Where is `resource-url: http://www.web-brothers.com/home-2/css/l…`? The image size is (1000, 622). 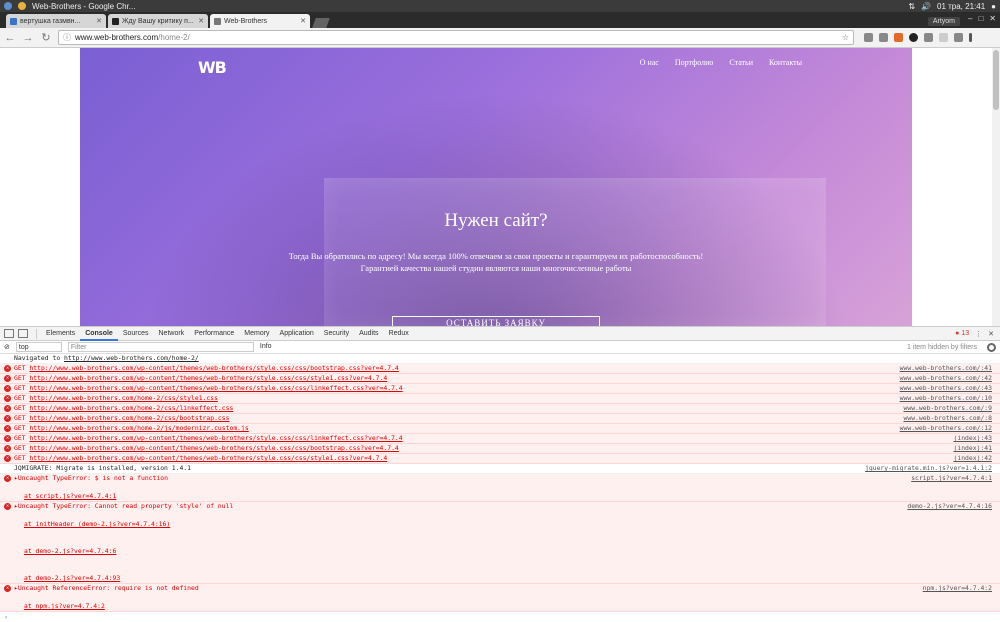
resource-url: http://www.web-brothers.com/home-2/css/l… is located at coordinates (131, 408).